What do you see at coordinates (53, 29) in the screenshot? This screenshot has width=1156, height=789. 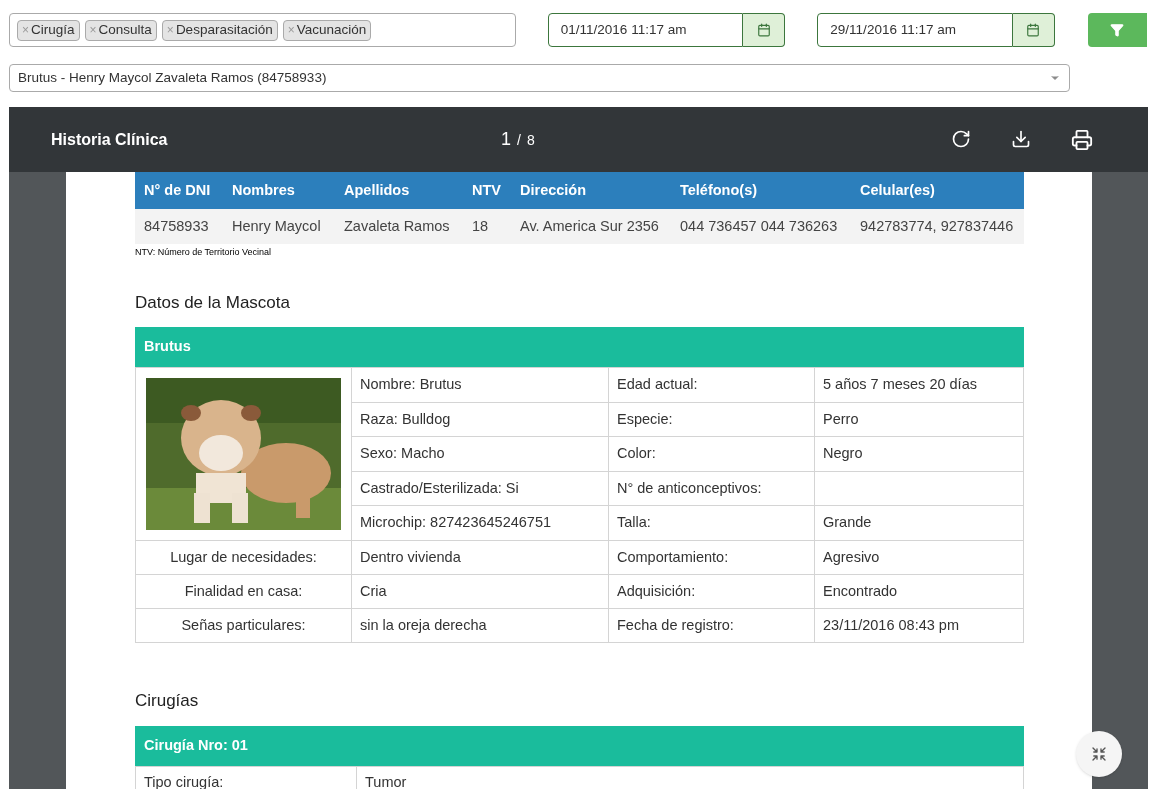 I see `tag-label: Cirugía` at bounding box center [53, 29].